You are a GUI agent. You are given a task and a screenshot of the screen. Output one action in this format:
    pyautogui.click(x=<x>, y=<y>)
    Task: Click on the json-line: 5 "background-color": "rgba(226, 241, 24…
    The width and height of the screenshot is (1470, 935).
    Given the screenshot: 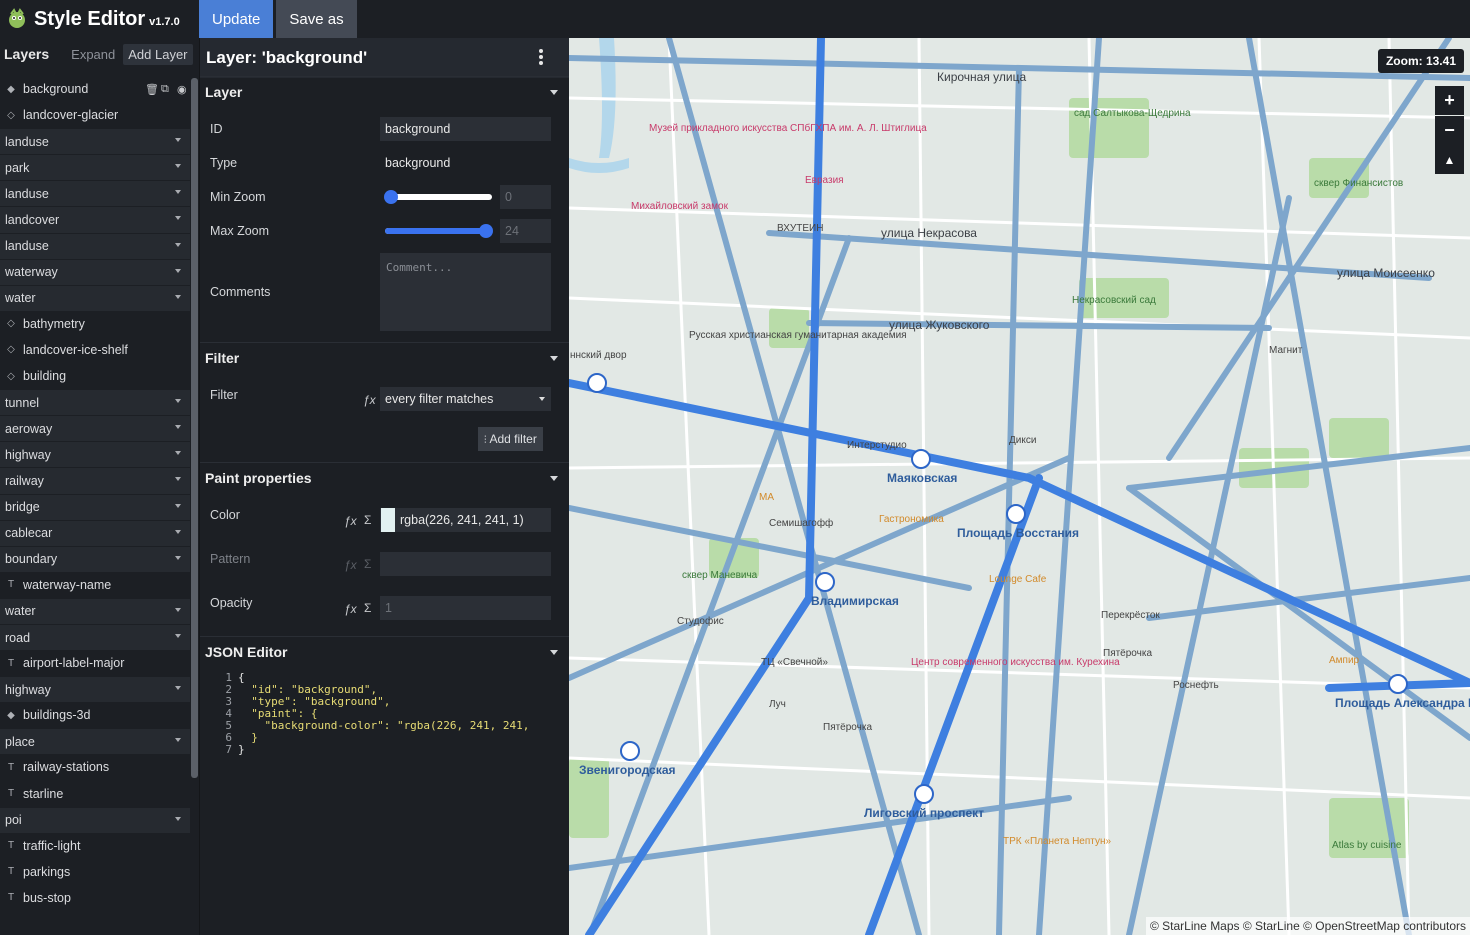 What is the action you would take?
    pyautogui.click(x=385, y=725)
    